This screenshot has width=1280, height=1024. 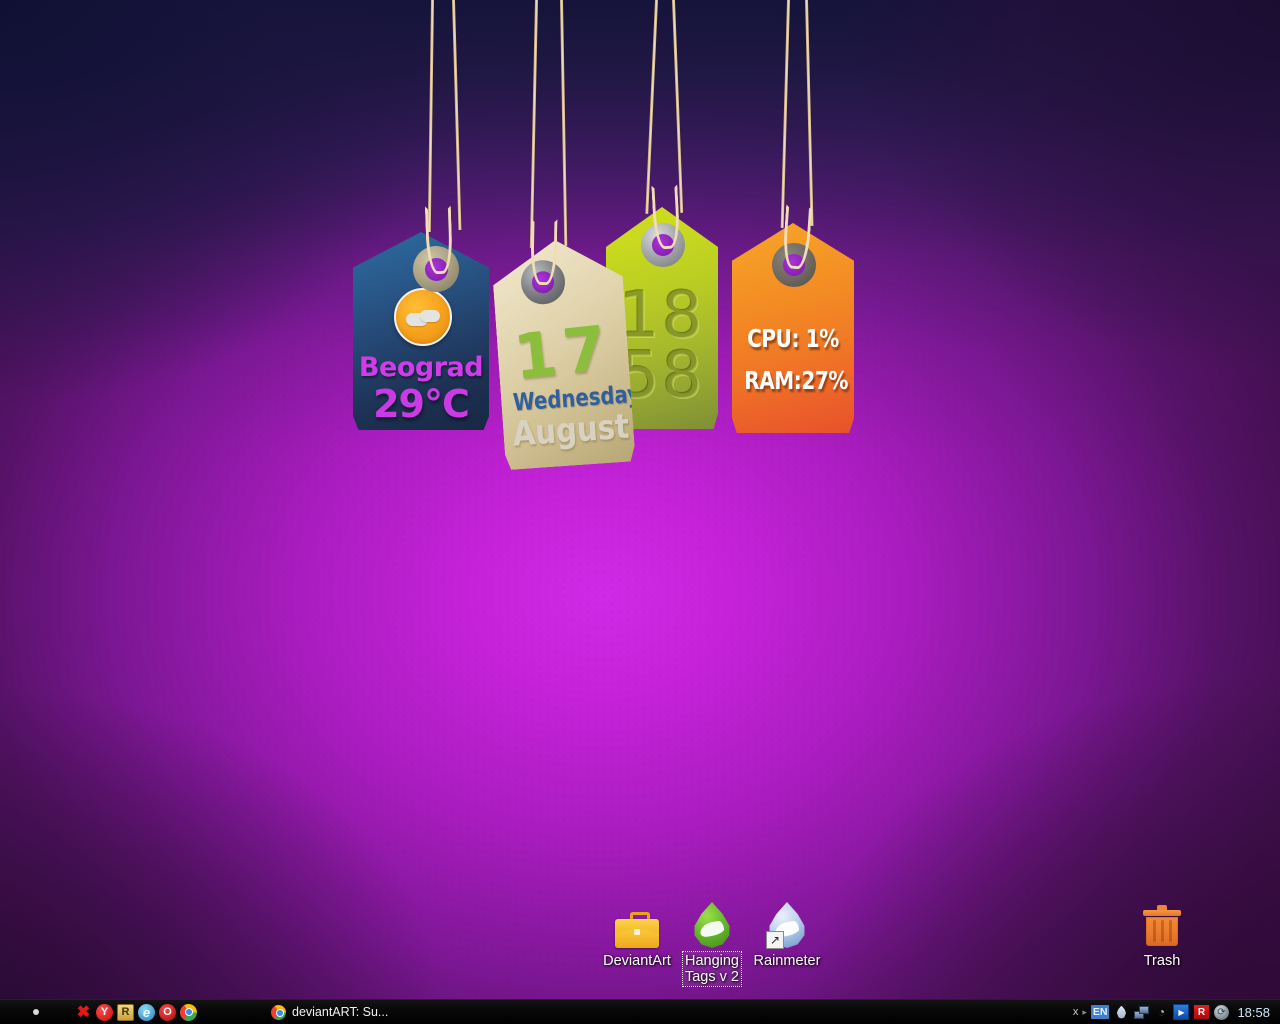 What do you see at coordinates (1076, 1012) in the screenshot?
I see `tray-close-icon: x` at bounding box center [1076, 1012].